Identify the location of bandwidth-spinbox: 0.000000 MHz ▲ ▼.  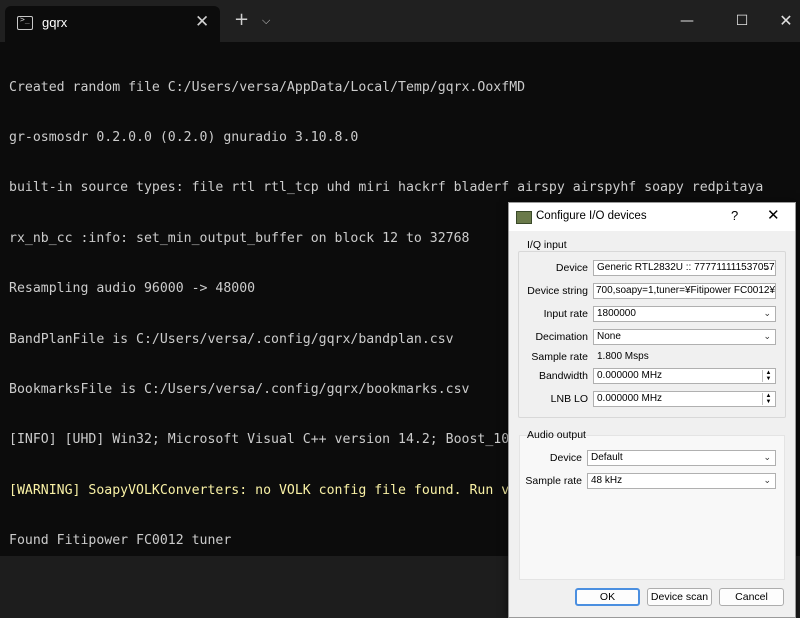
(684, 376).